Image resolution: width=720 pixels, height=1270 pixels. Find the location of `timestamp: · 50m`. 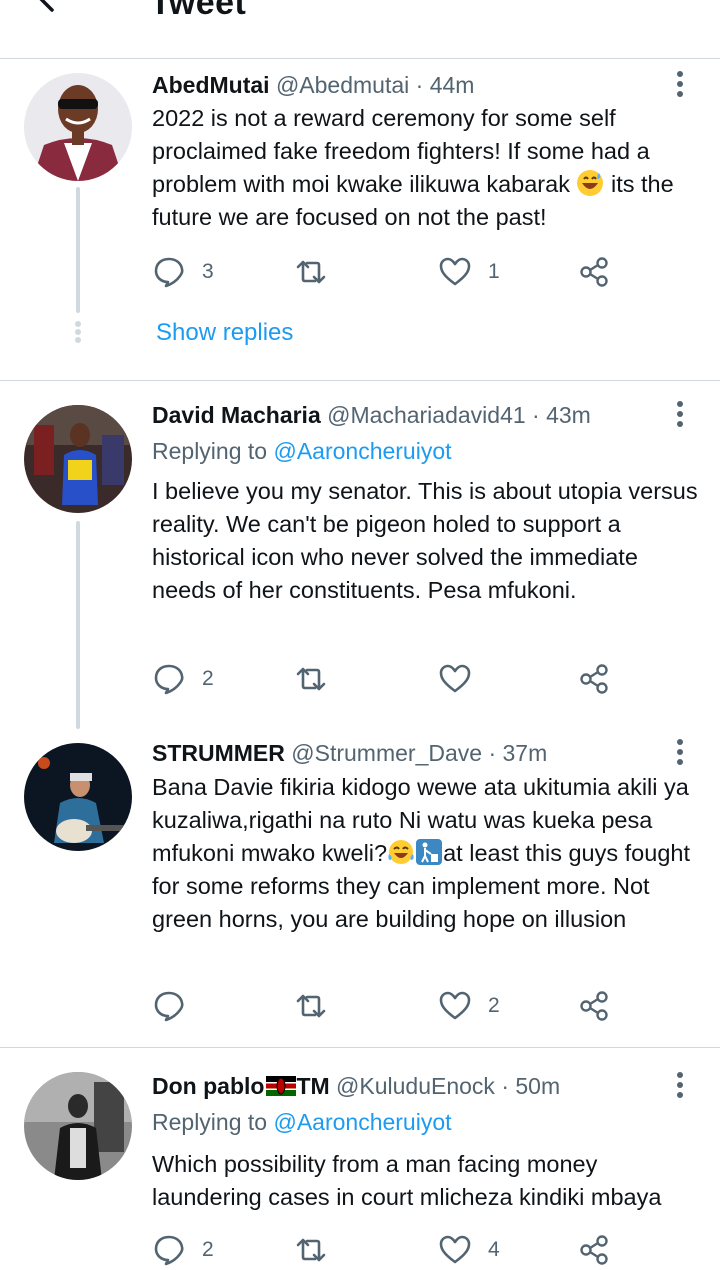

timestamp: · 50m is located at coordinates (531, 1086).